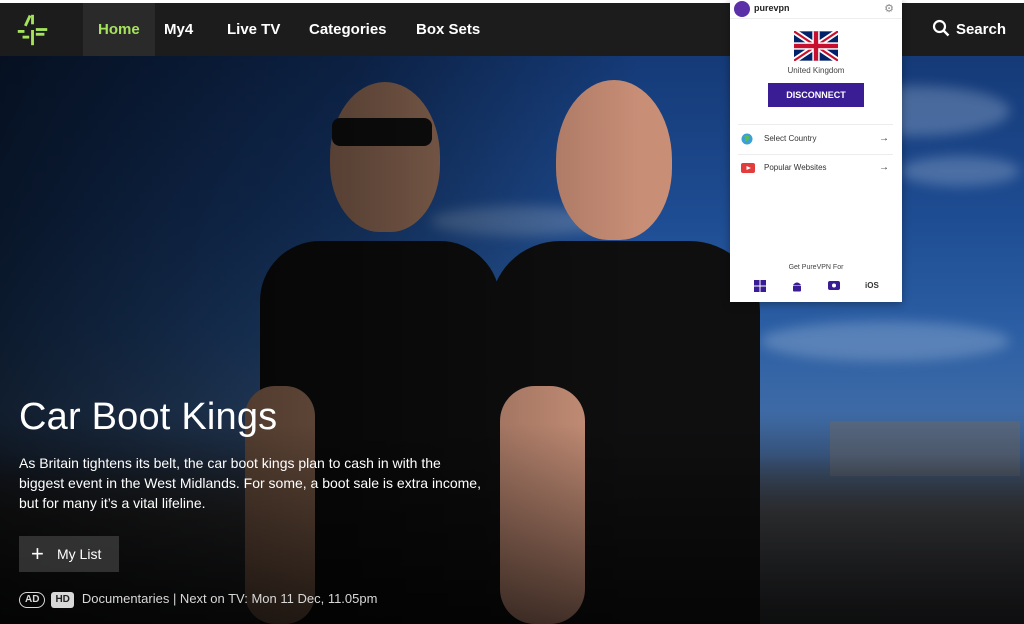 This screenshot has height=624, width=1024. I want to click on search-button: Search, so click(969, 29).